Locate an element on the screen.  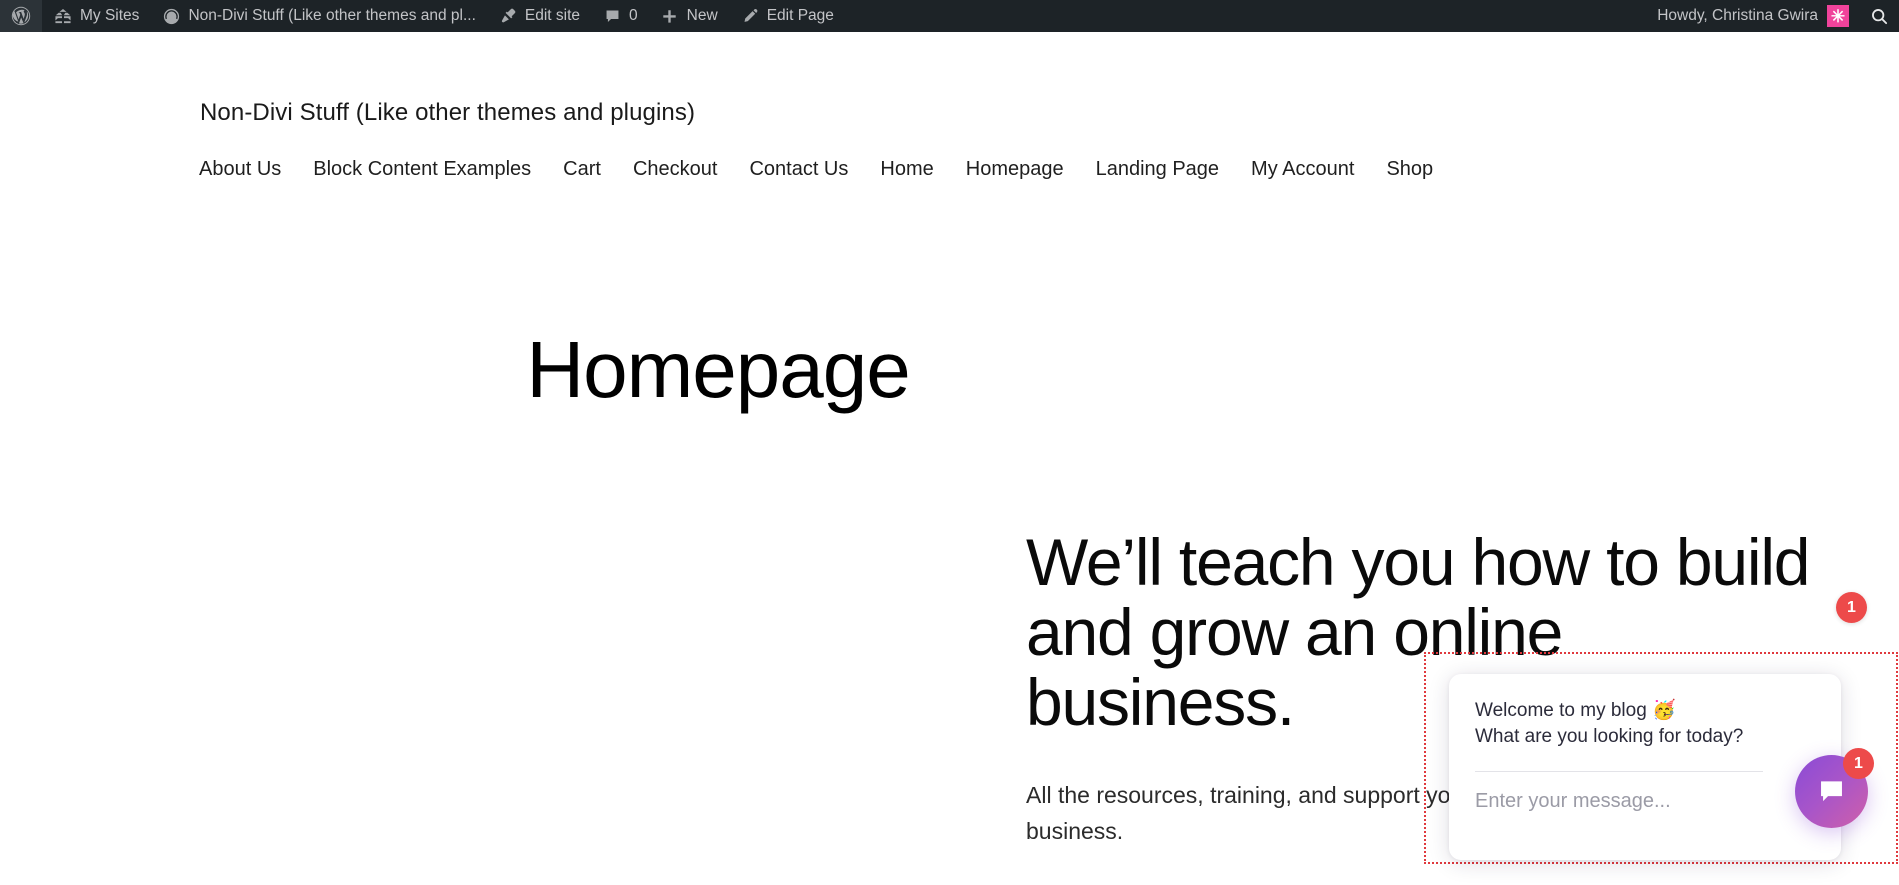
dashboard-gauge-icon is located at coordinates (171, 16).